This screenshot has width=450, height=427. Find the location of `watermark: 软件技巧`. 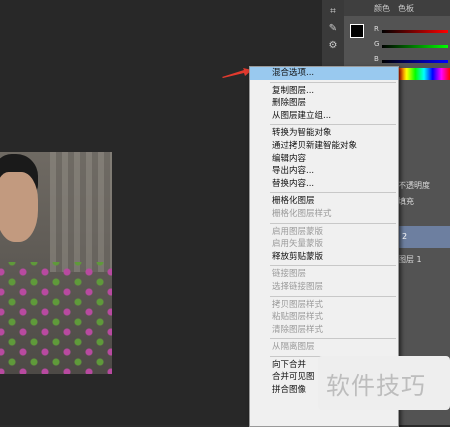

watermark: 软件技巧 is located at coordinates (384, 383).